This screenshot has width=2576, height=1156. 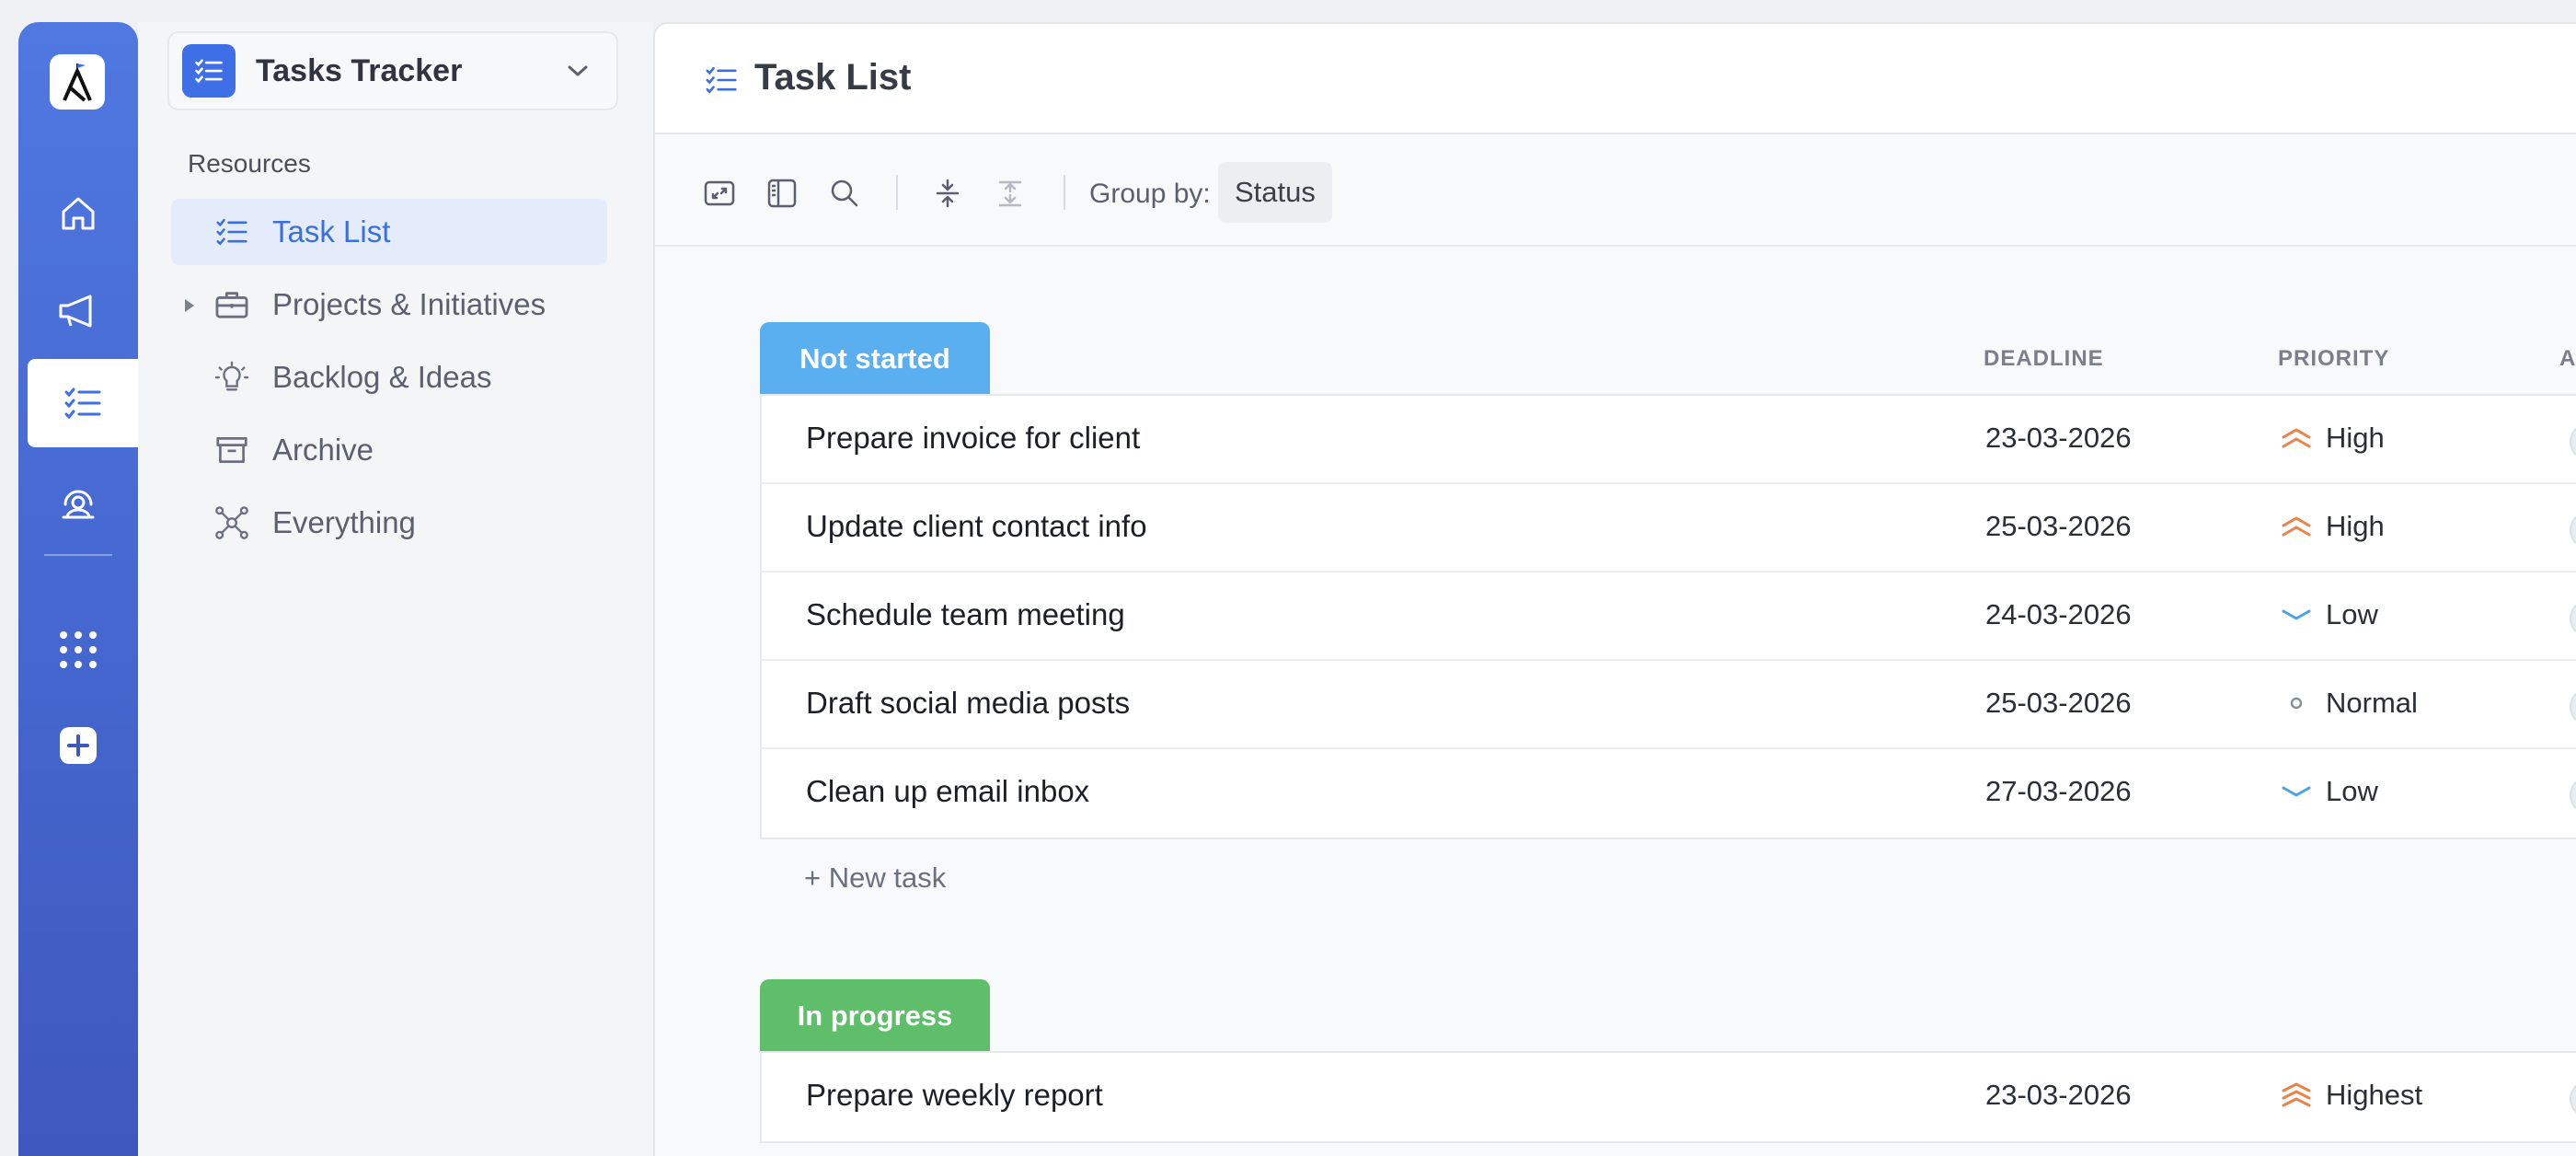 I want to click on logo-icon, so click(x=77, y=83).